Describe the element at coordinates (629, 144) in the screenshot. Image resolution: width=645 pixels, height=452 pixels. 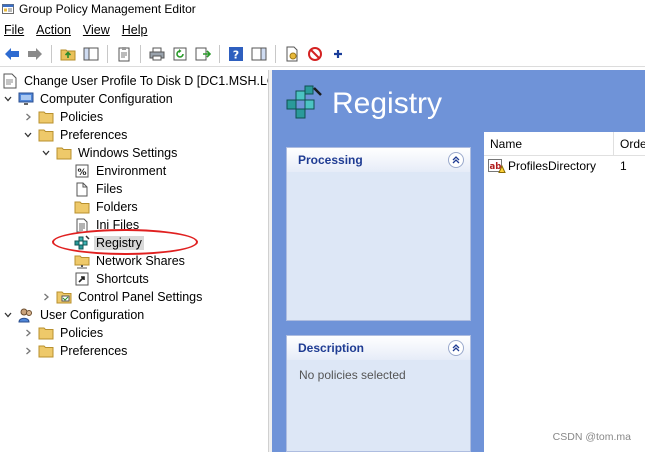
I see `column-header-order: Orde` at that location.